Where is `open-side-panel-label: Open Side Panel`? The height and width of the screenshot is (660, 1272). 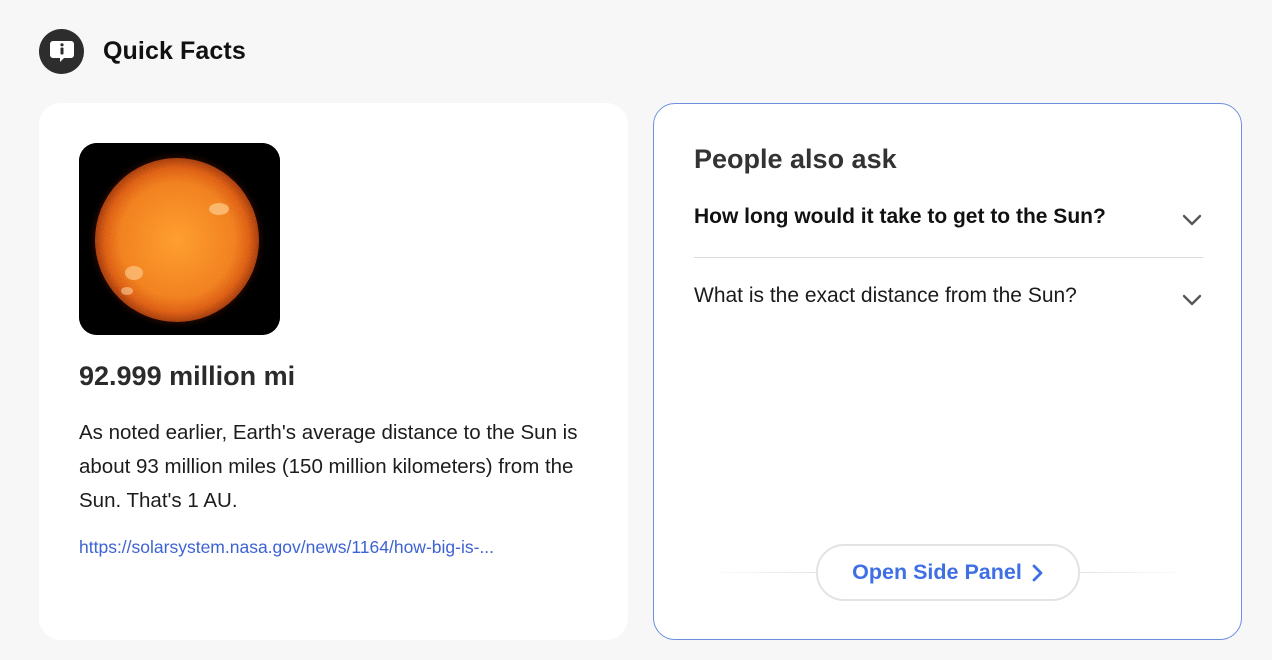 open-side-panel-label: Open Side Panel is located at coordinates (937, 572).